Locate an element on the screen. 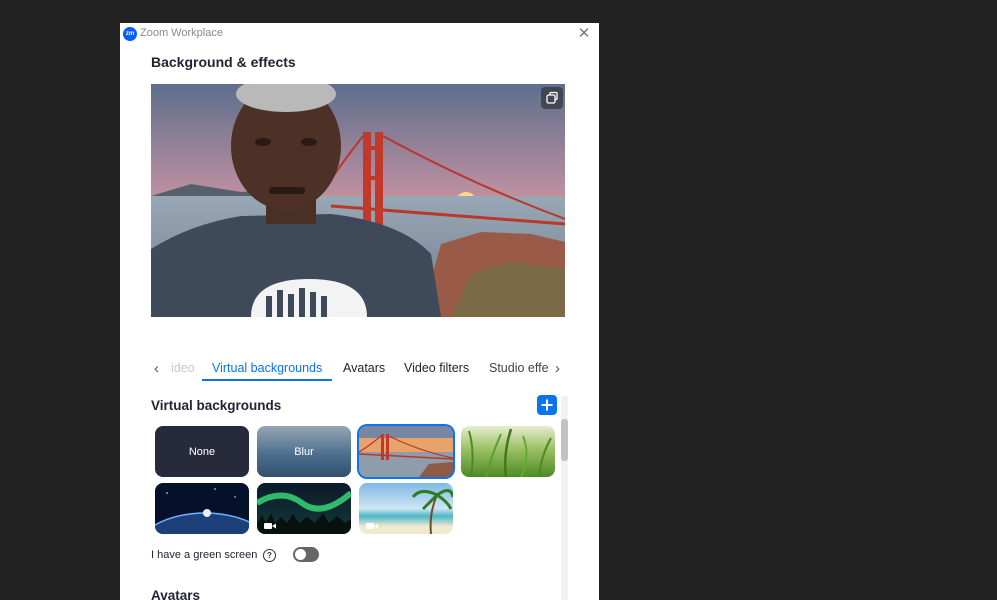  help-icon: ? is located at coordinates (269, 555).